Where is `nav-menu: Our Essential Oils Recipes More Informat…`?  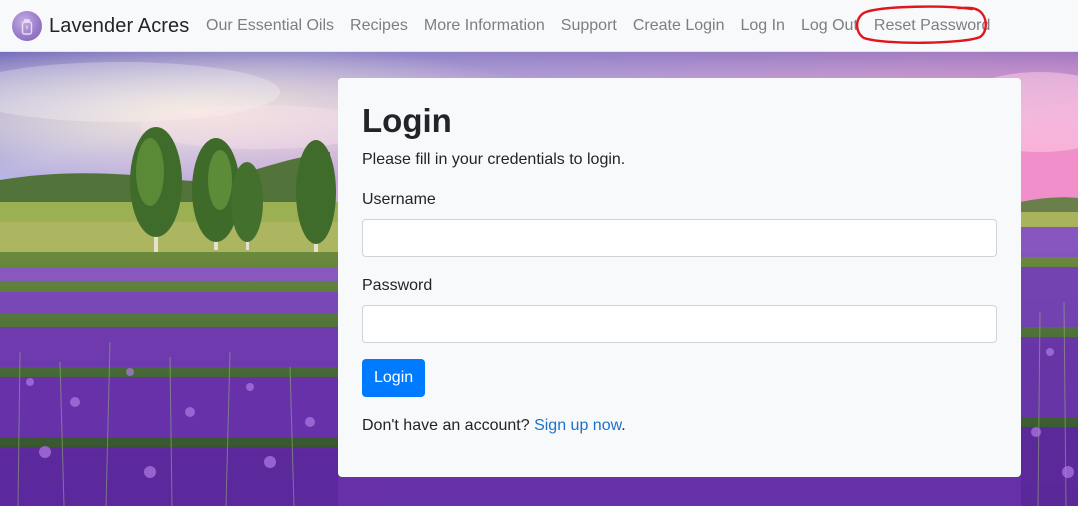
nav-menu: Our Essential Oils Recipes More Informat… is located at coordinates (598, 26).